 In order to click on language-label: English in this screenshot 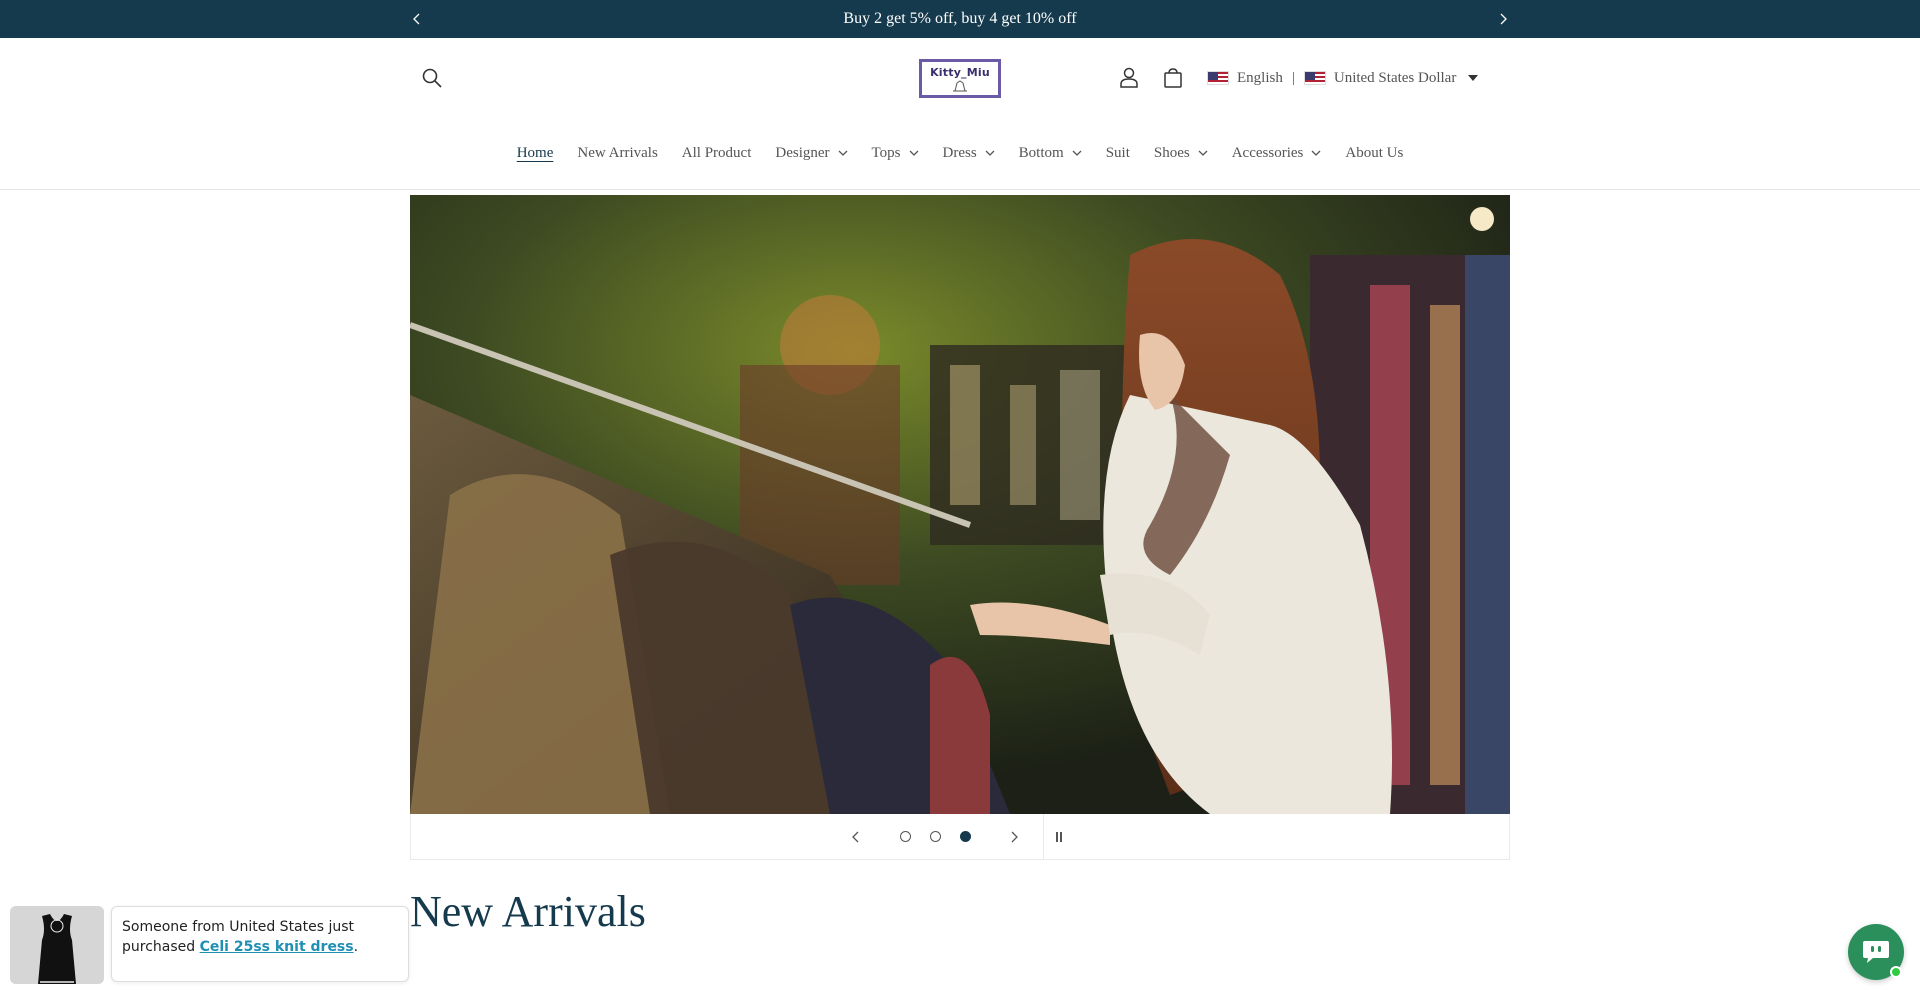, I will do `click(1260, 77)`.